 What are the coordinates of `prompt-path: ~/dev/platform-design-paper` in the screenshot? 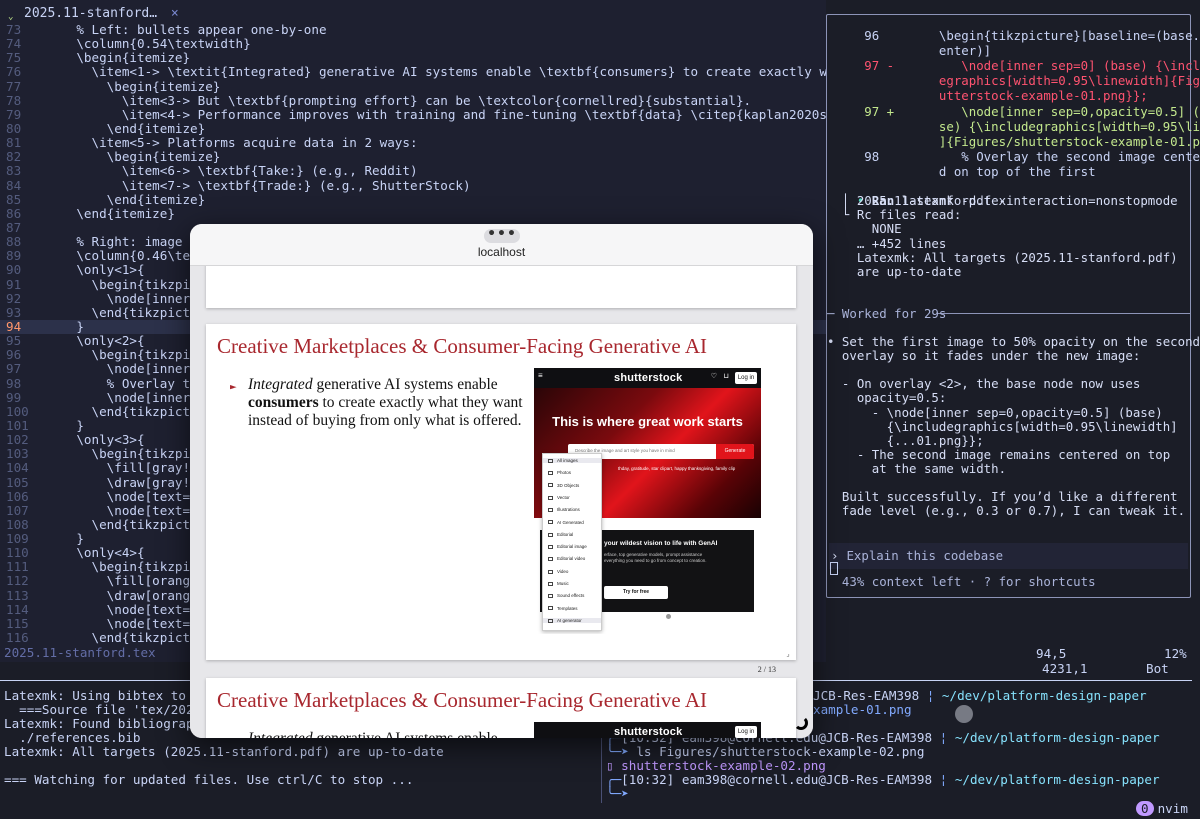 It's located at (1057, 737).